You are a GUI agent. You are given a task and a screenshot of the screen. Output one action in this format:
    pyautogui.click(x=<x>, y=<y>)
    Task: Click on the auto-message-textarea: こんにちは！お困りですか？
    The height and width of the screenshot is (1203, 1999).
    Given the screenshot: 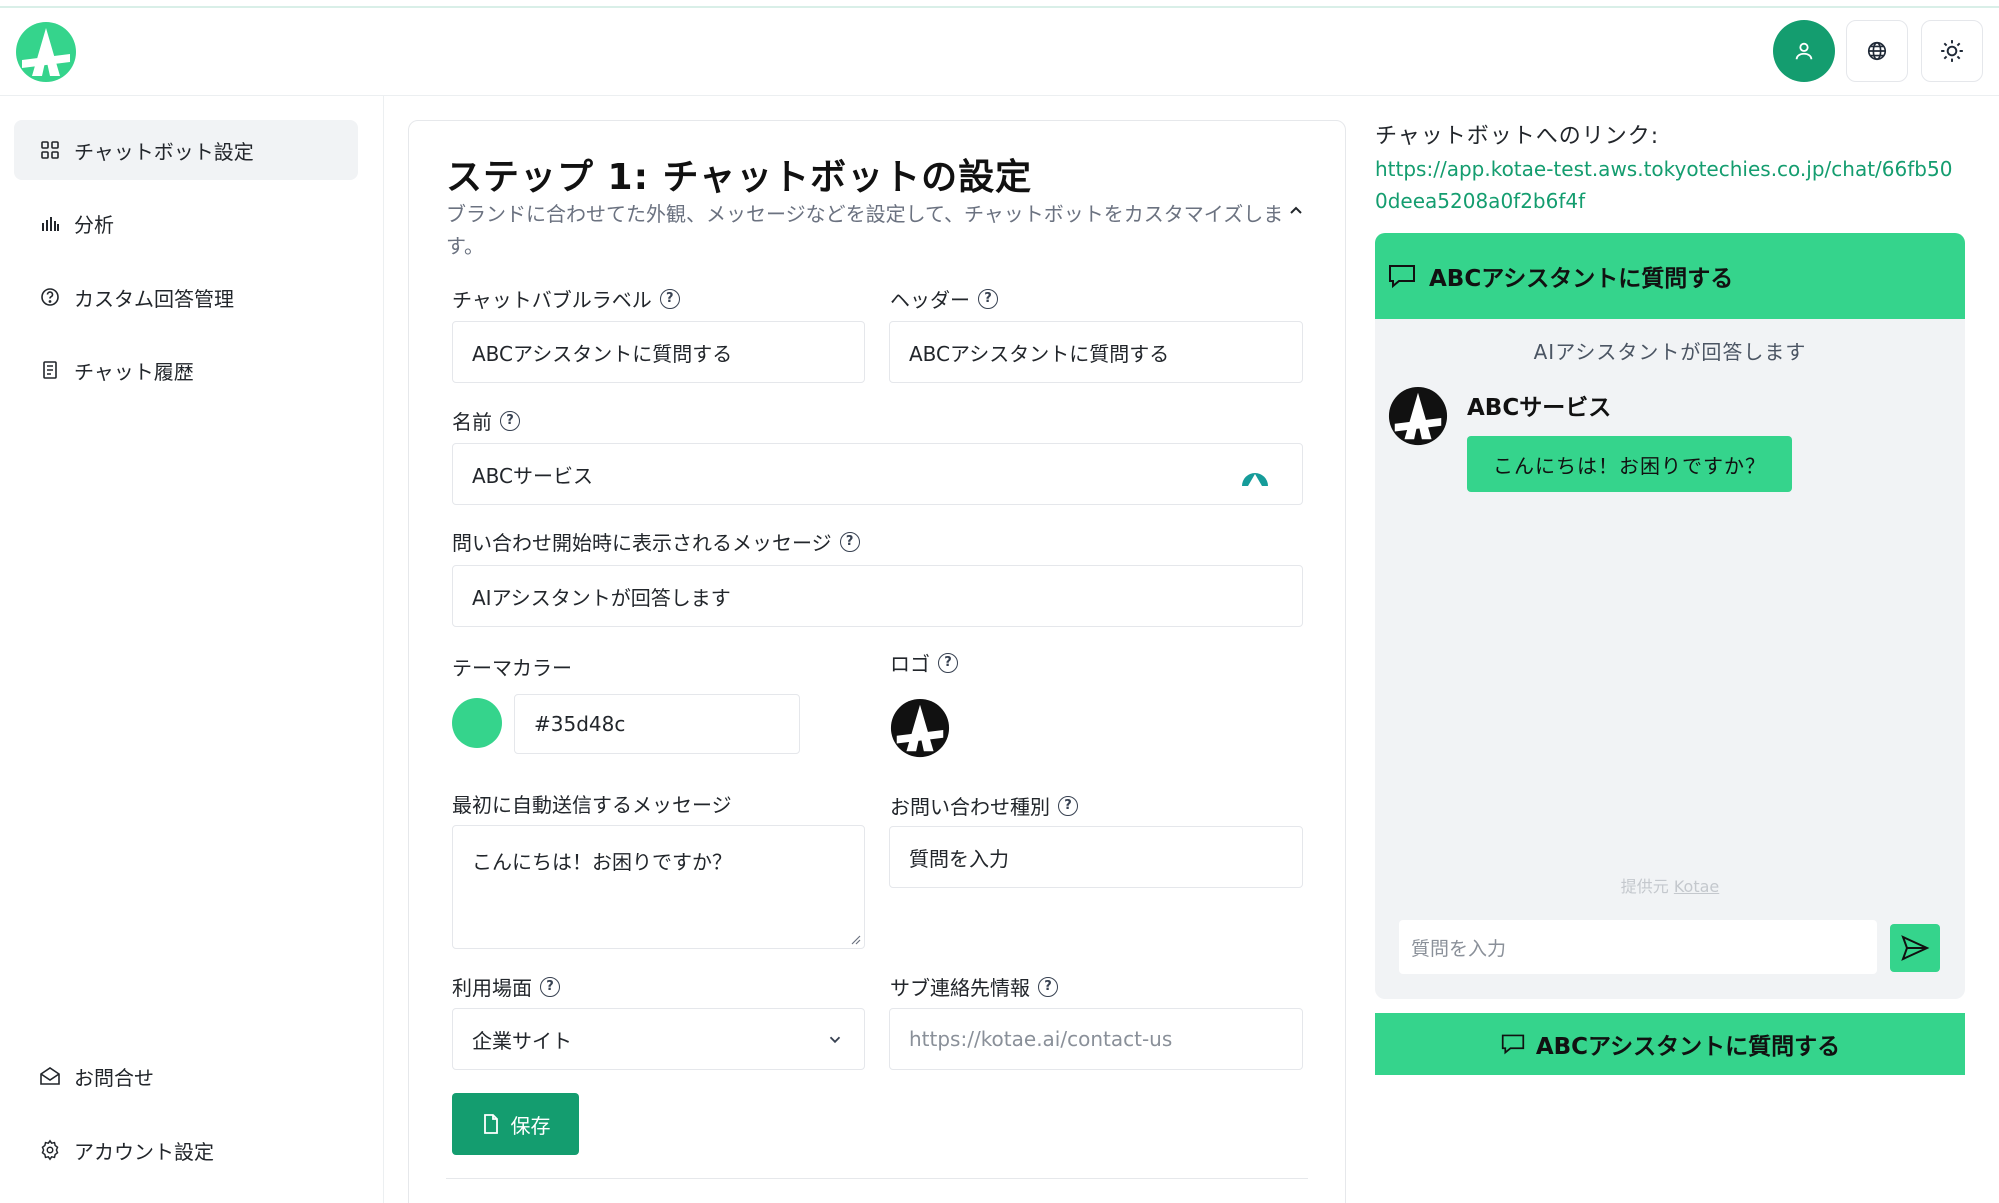 What is the action you would take?
    pyautogui.click(x=658, y=887)
    